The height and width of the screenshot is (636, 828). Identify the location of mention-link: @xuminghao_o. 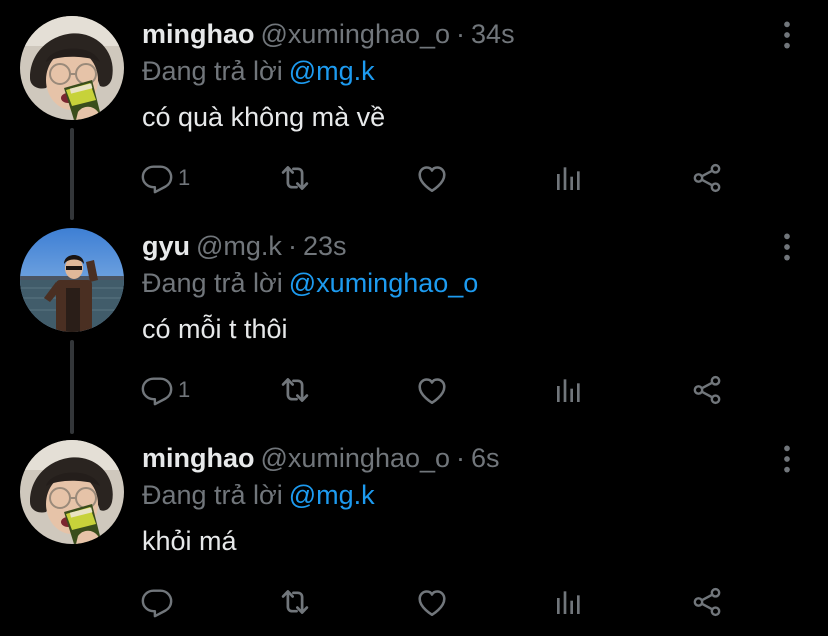
(384, 283).